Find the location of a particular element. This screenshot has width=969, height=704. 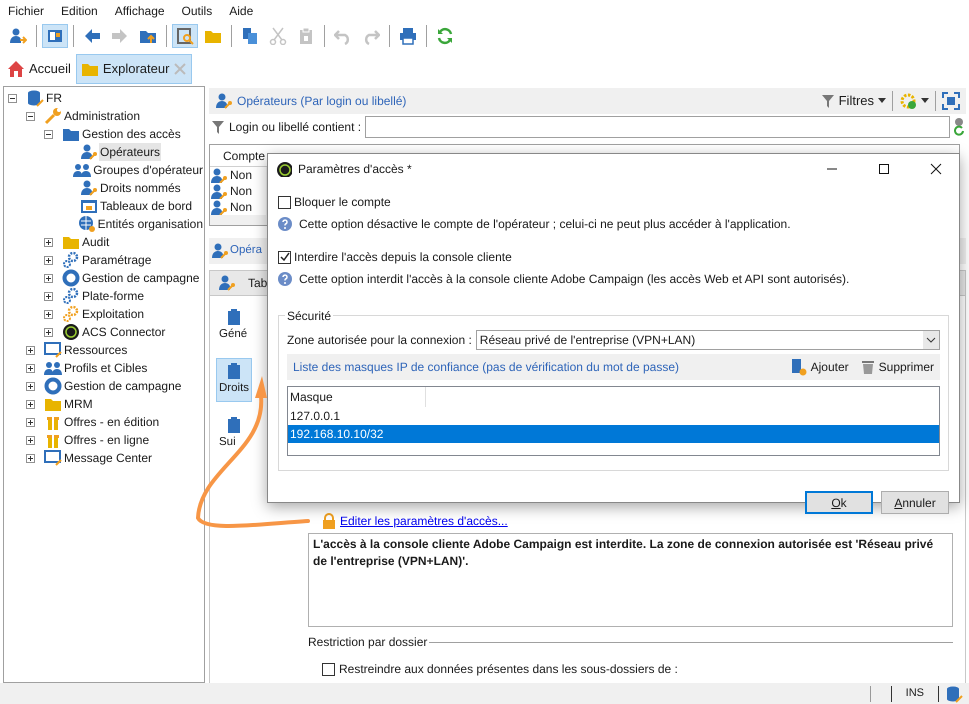

tree-item: Gestion des accès is located at coordinates (131, 134).